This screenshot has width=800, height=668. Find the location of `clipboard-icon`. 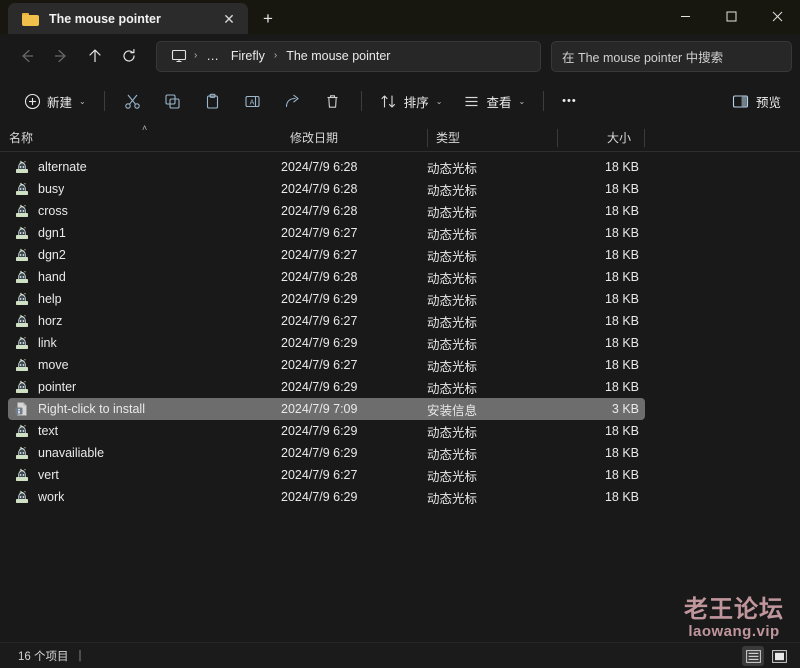

clipboard-icon is located at coordinates (213, 101).